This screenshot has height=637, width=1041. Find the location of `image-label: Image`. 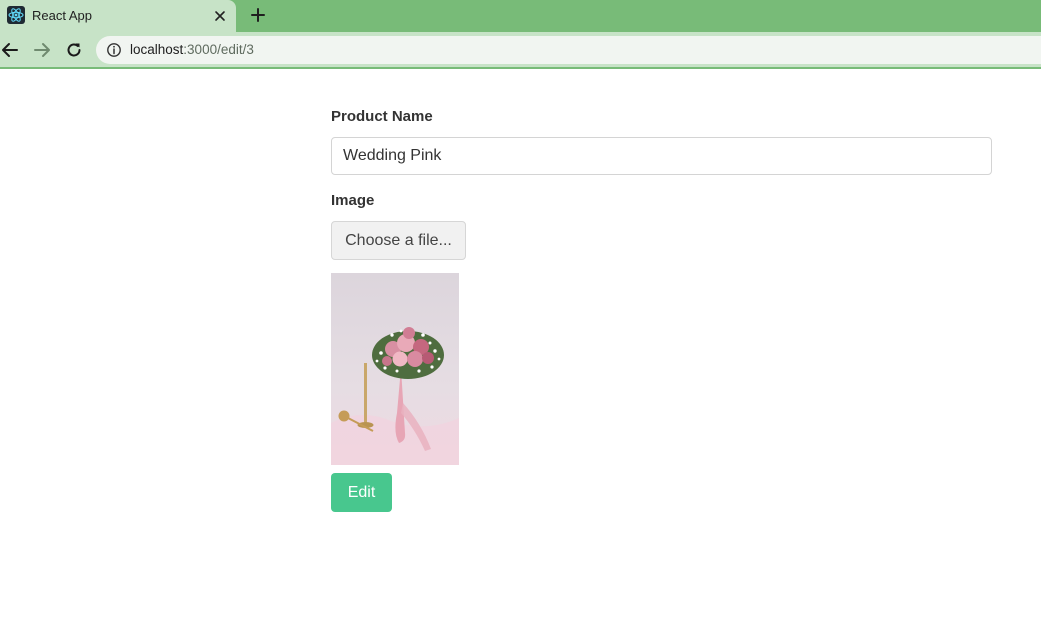

image-label: Image is located at coordinates (353, 200).